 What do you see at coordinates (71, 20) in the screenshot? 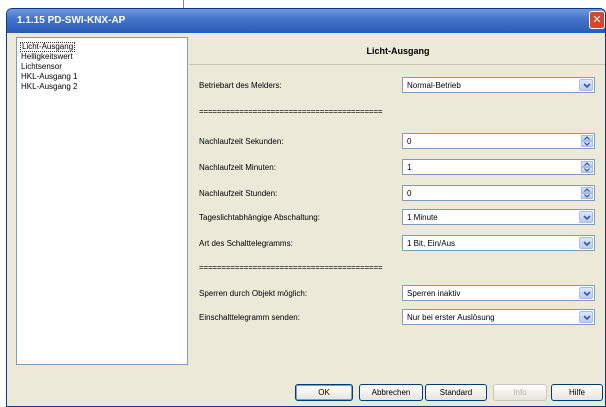
I see `window-title: 1.1.15 PD-SWI-KNX-AP` at bounding box center [71, 20].